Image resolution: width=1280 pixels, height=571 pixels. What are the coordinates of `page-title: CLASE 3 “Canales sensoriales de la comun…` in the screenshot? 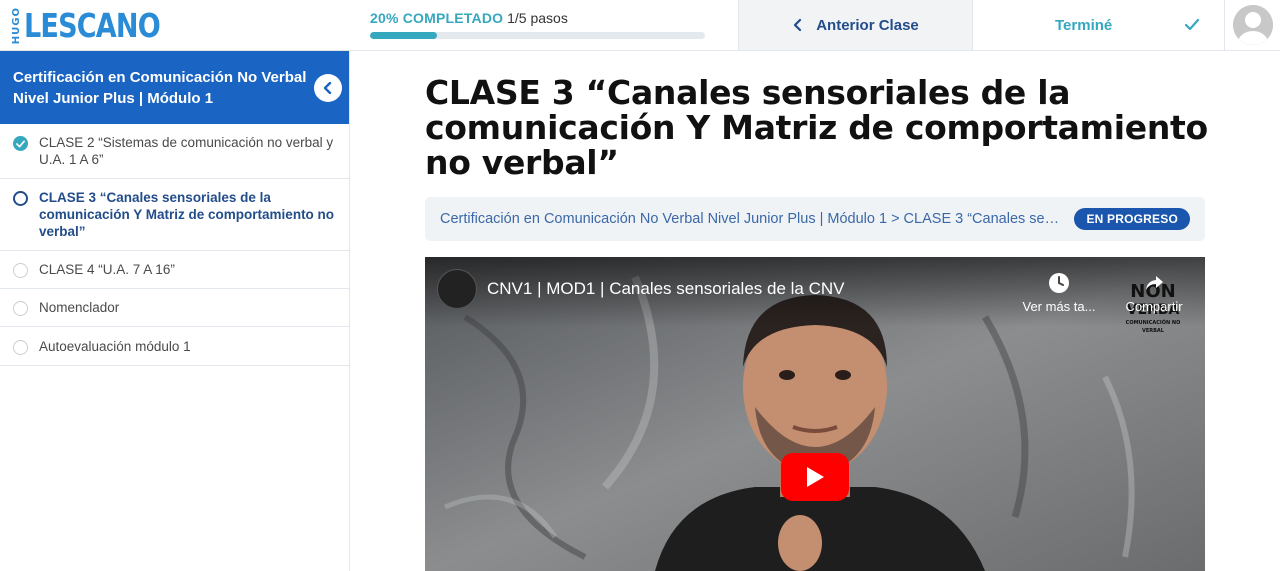 It's located at (816, 127).